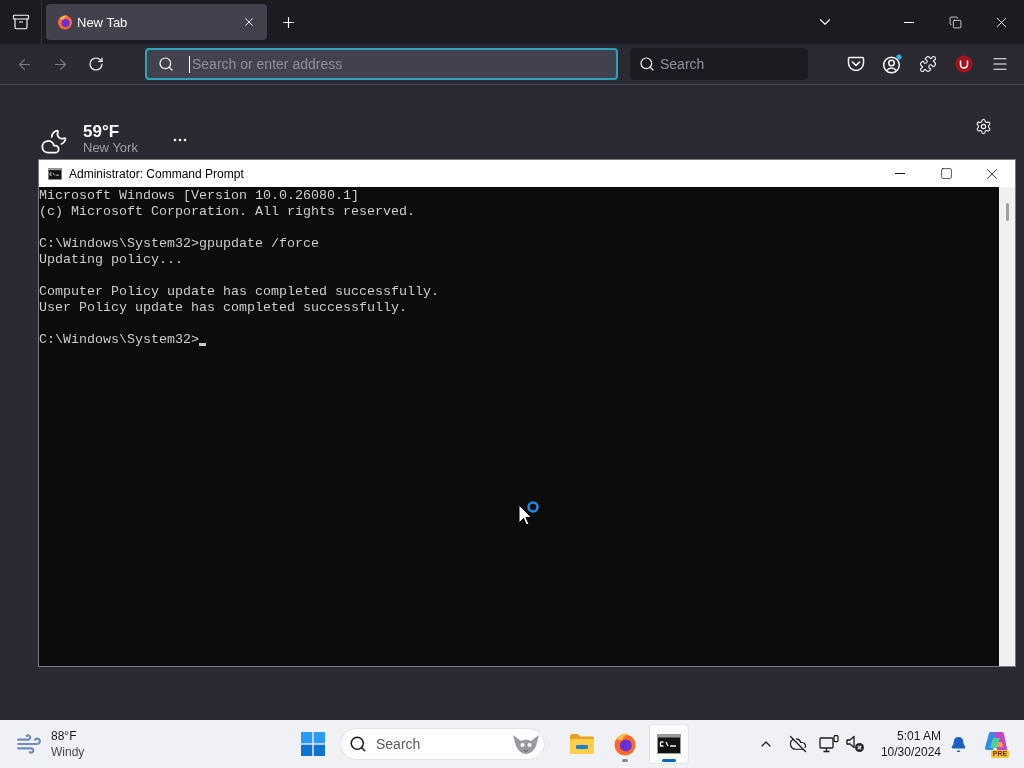 Image resolution: width=1024 pixels, height=768 pixels. I want to click on maximize-icon, so click(946, 173).